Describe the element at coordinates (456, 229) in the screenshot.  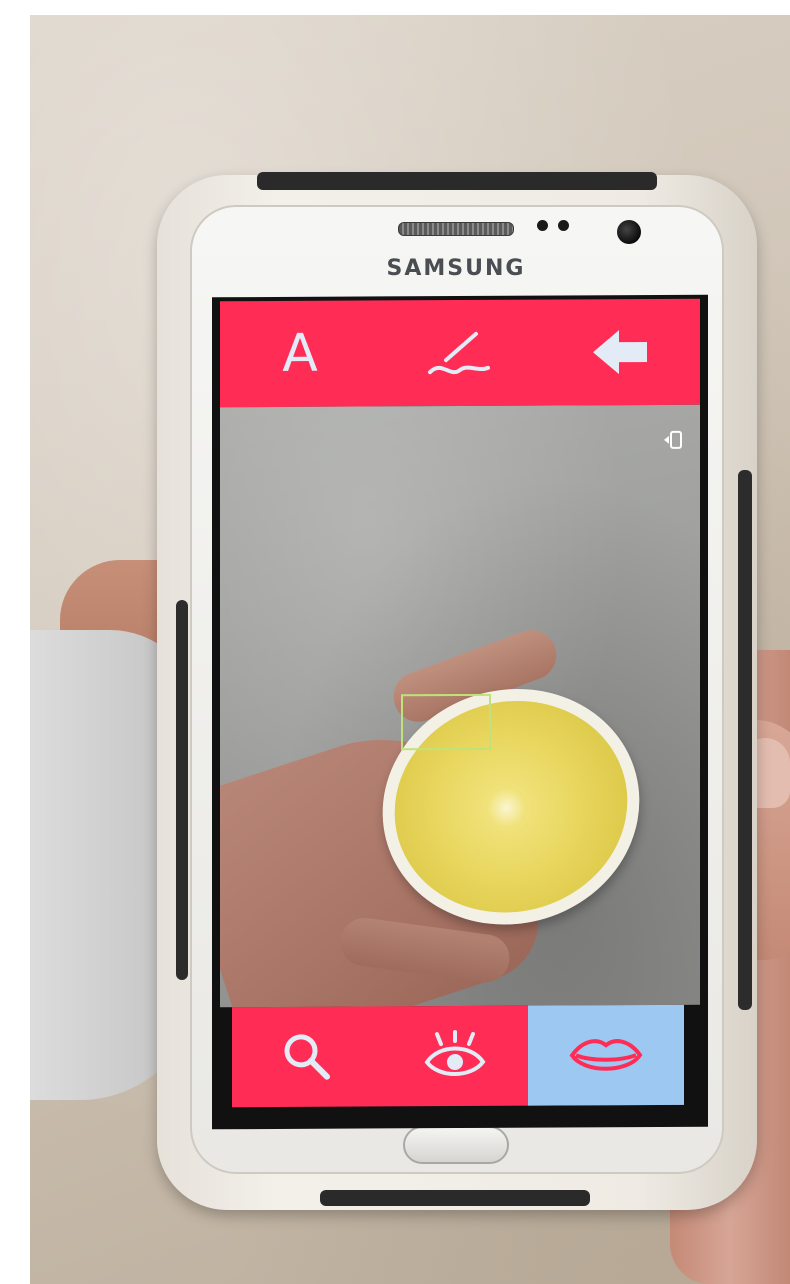
I see `earpiece-speaker` at that location.